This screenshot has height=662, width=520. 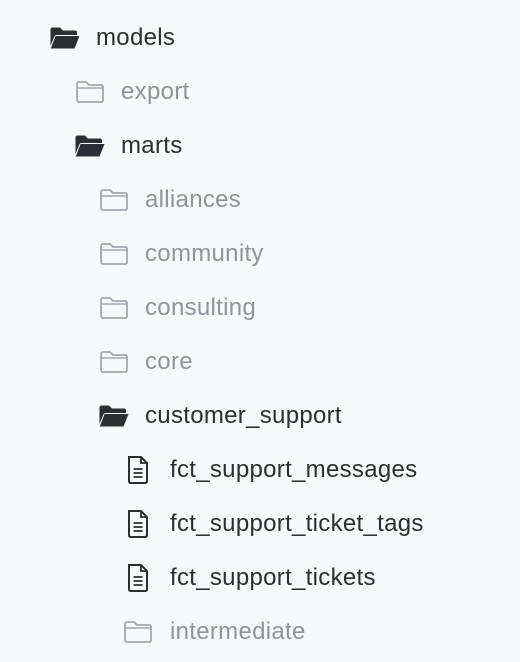 I want to click on tree-item-alliances: alliances, so click(x=260, y=200).